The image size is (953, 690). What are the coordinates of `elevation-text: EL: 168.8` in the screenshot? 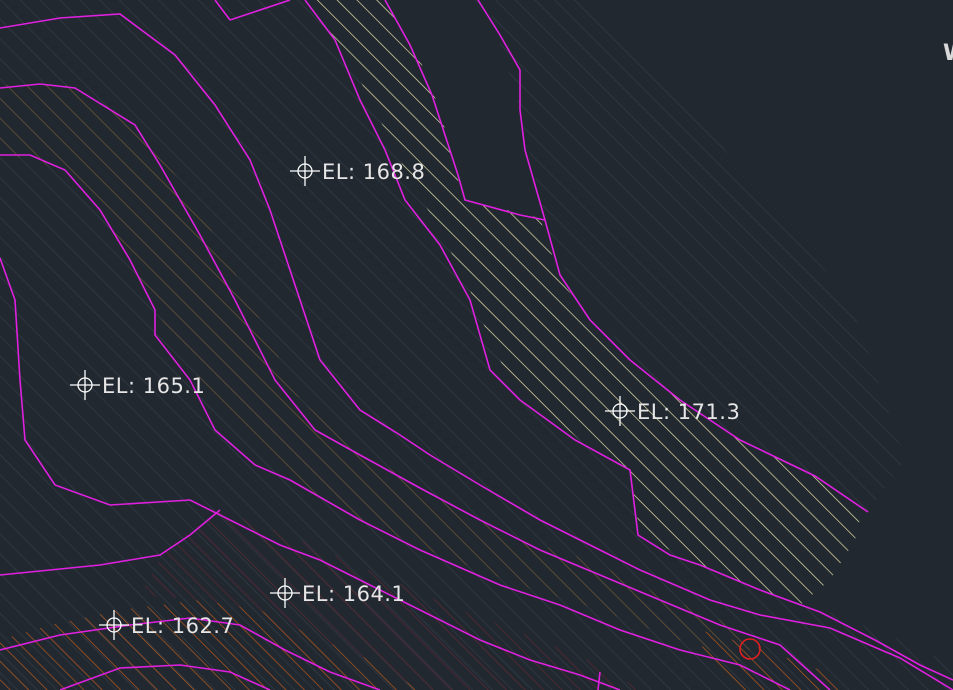 It's located at (373, 172).